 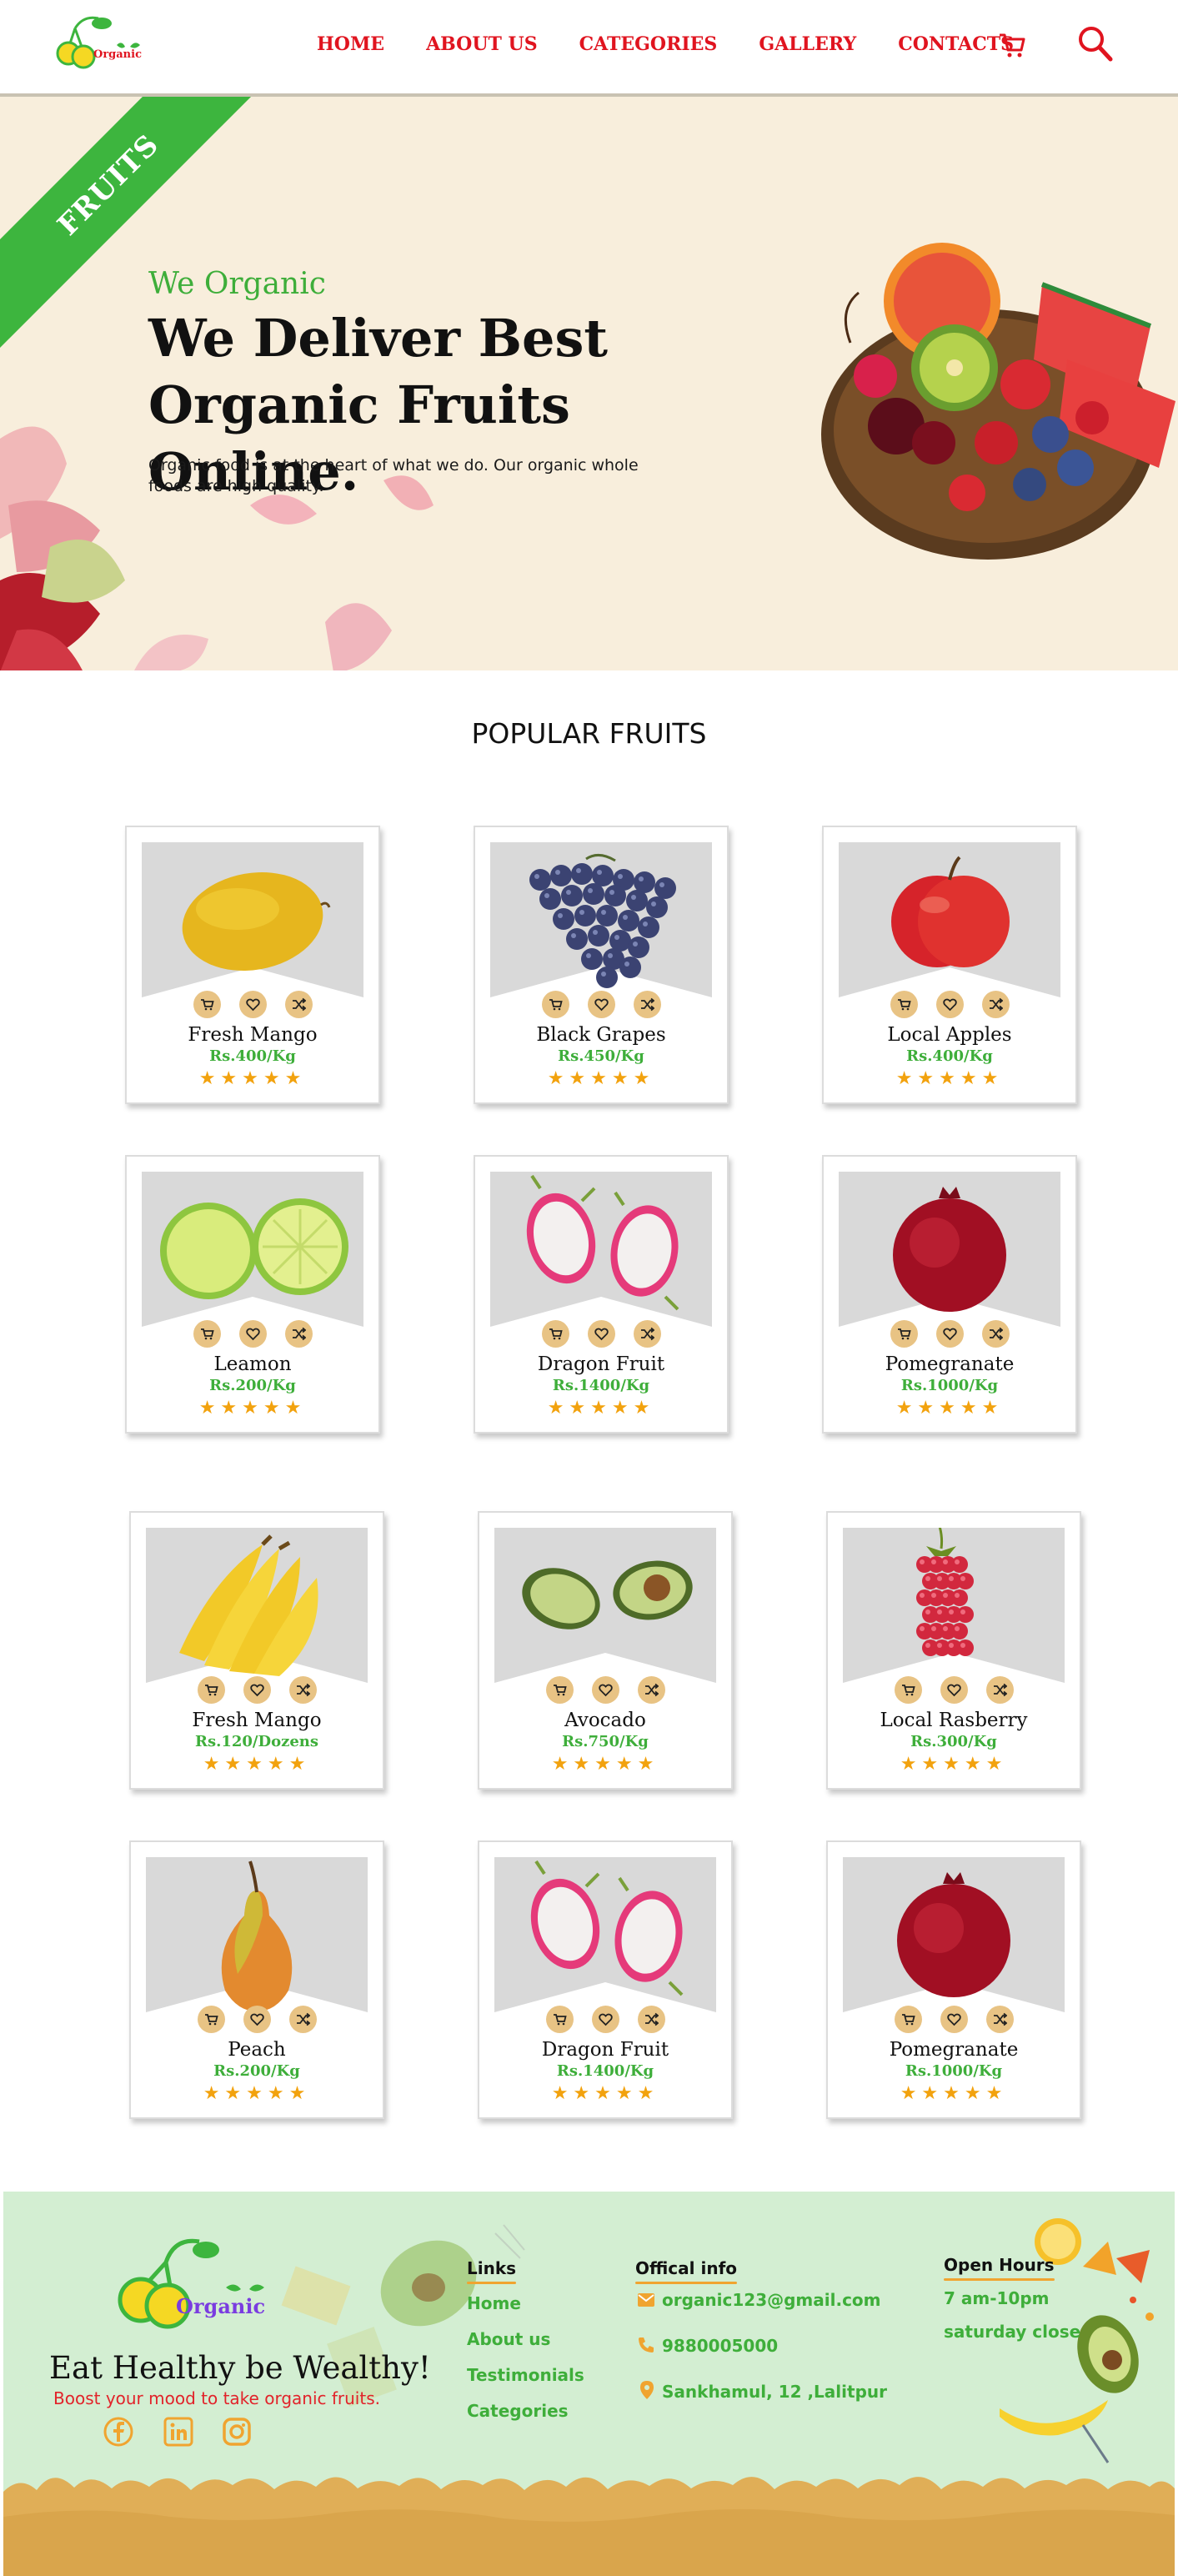 I want to click on search-icon, so click(x=1095, y=46).